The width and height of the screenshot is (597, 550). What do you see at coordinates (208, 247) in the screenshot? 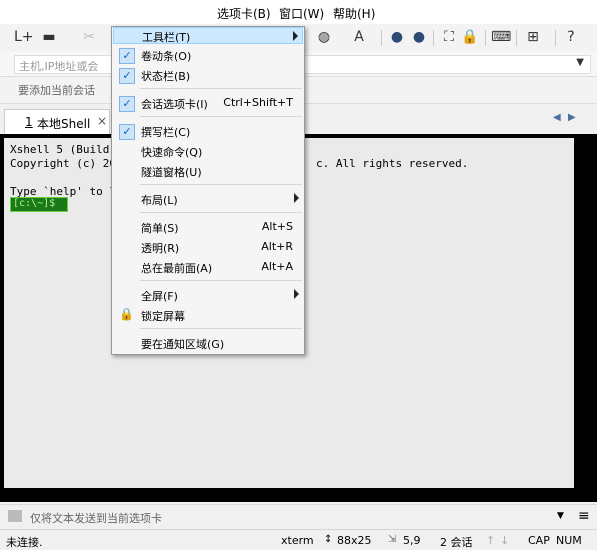
I see `menu-item-transparent: 透明(R) Alt+R` at bounding box center [208, 247].